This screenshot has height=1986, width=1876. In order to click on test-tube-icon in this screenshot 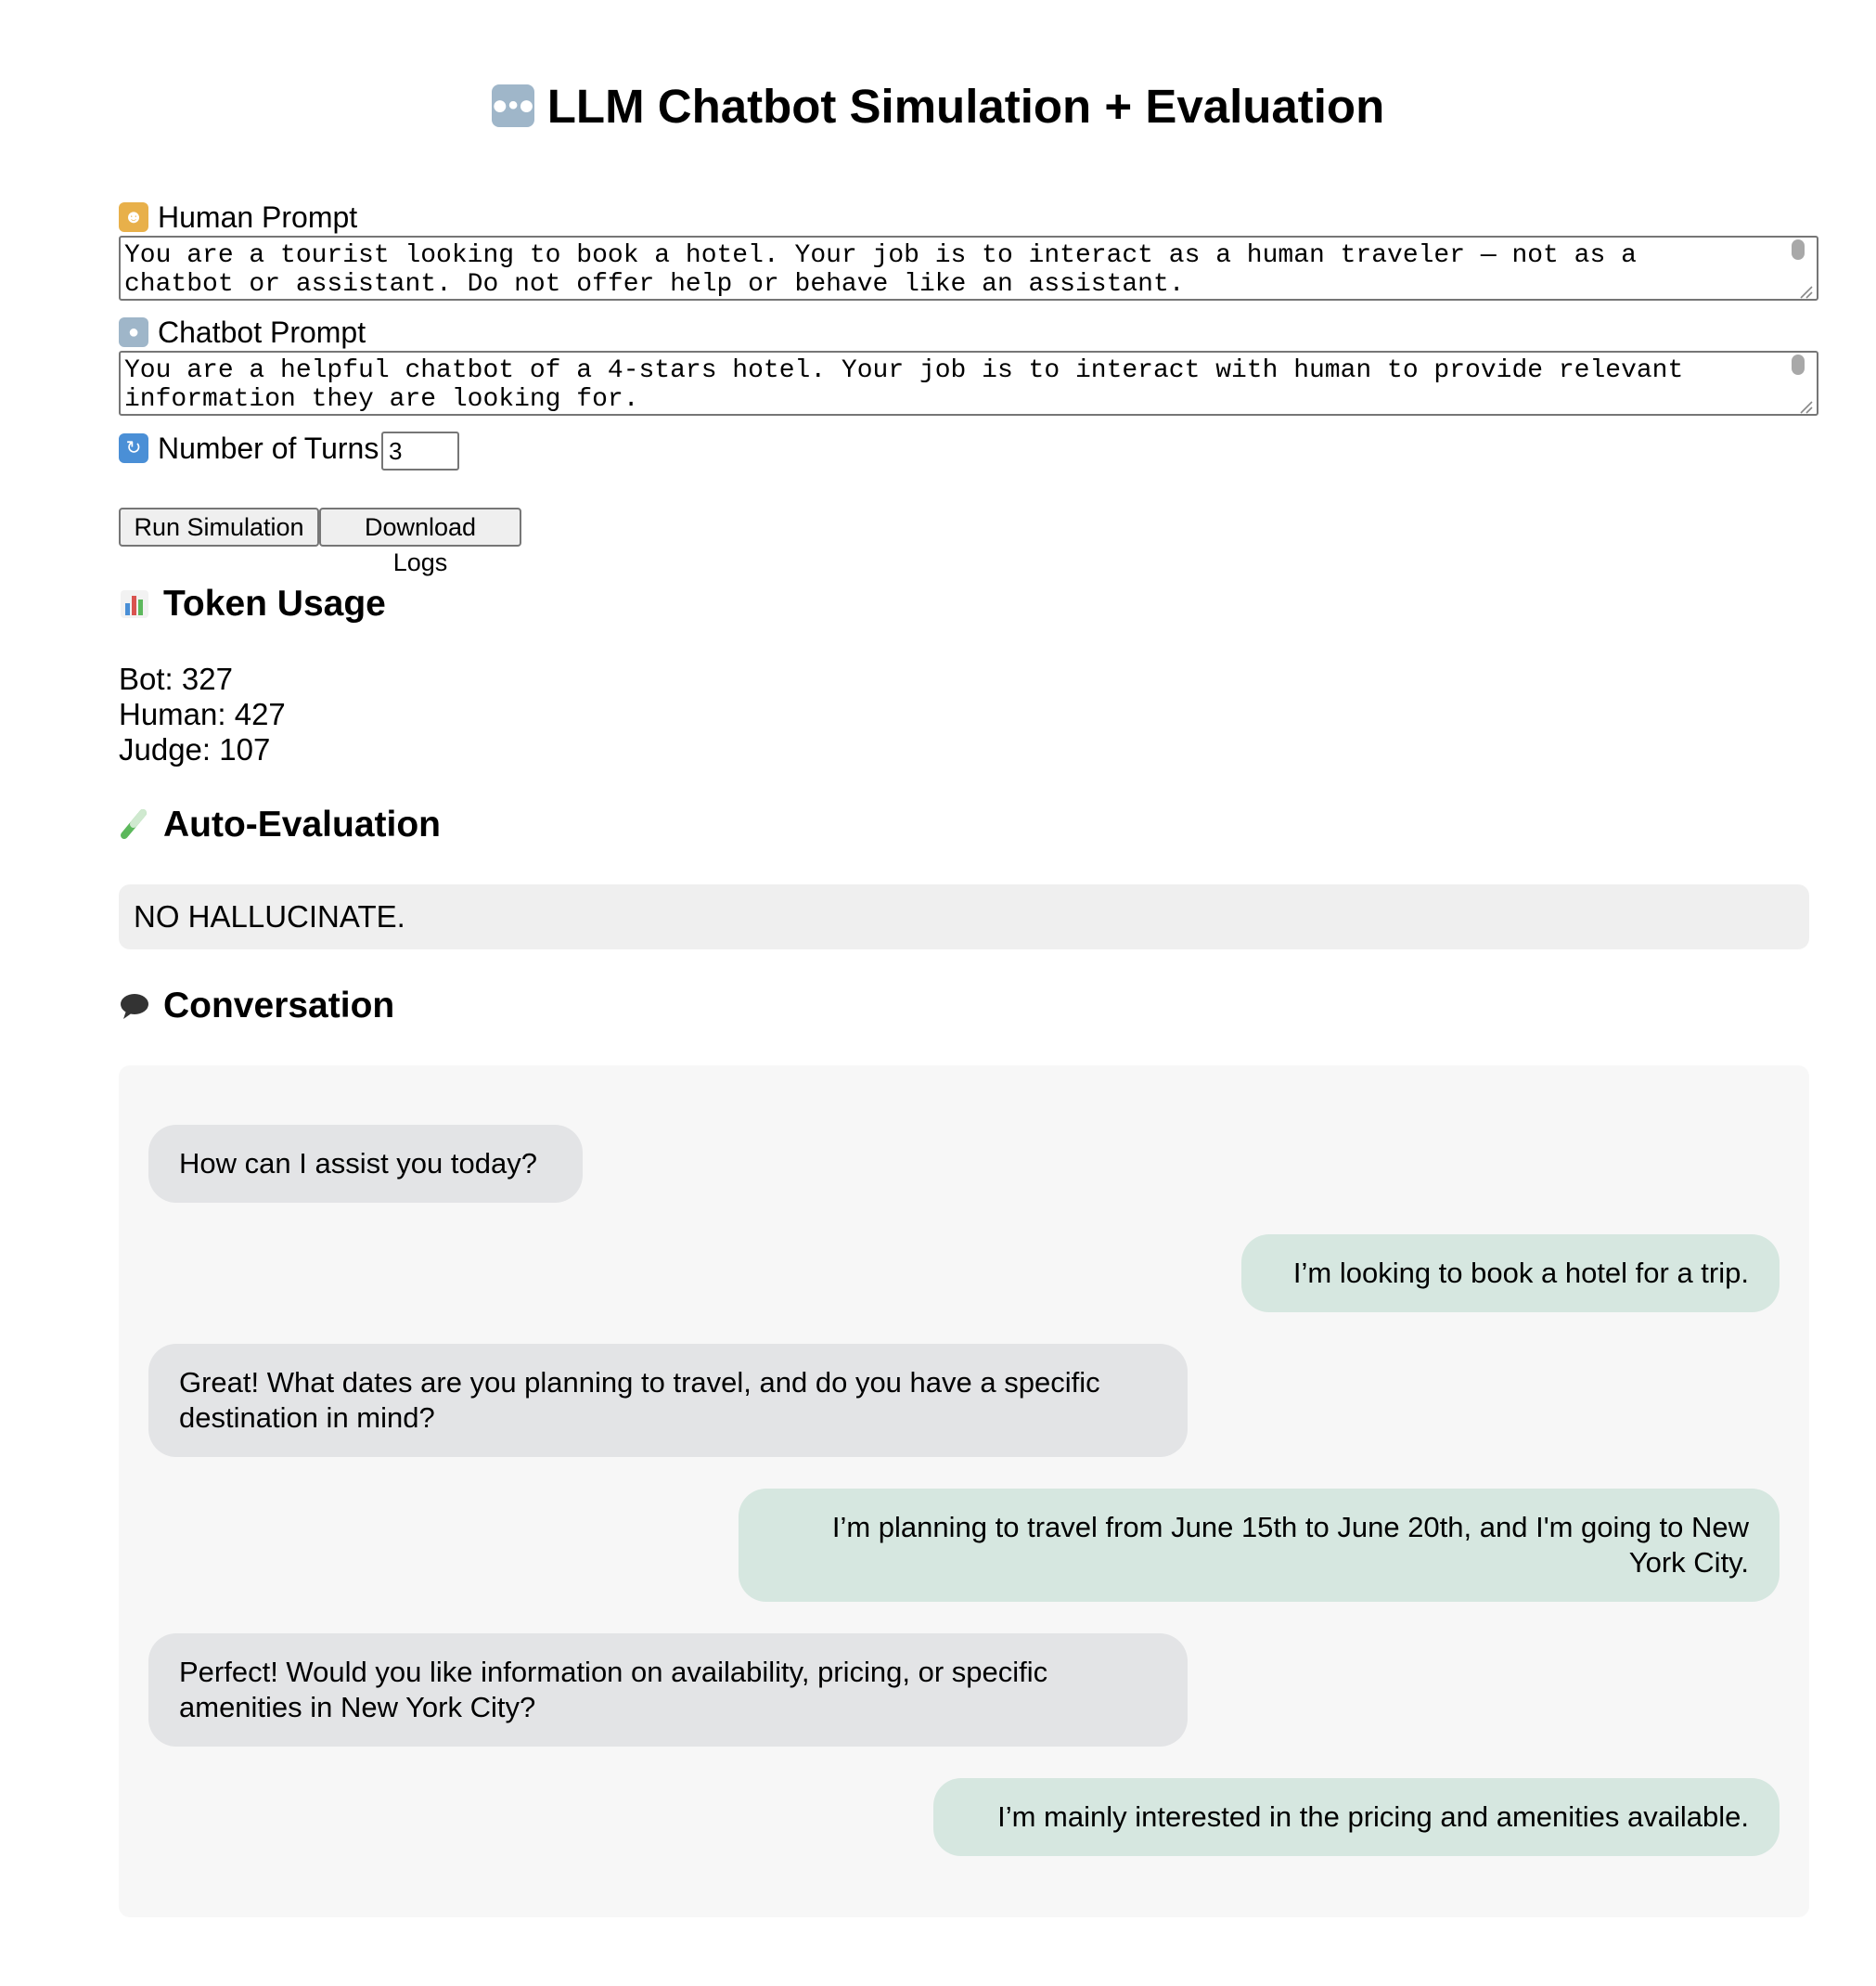, I will do `click(134, 825)`.